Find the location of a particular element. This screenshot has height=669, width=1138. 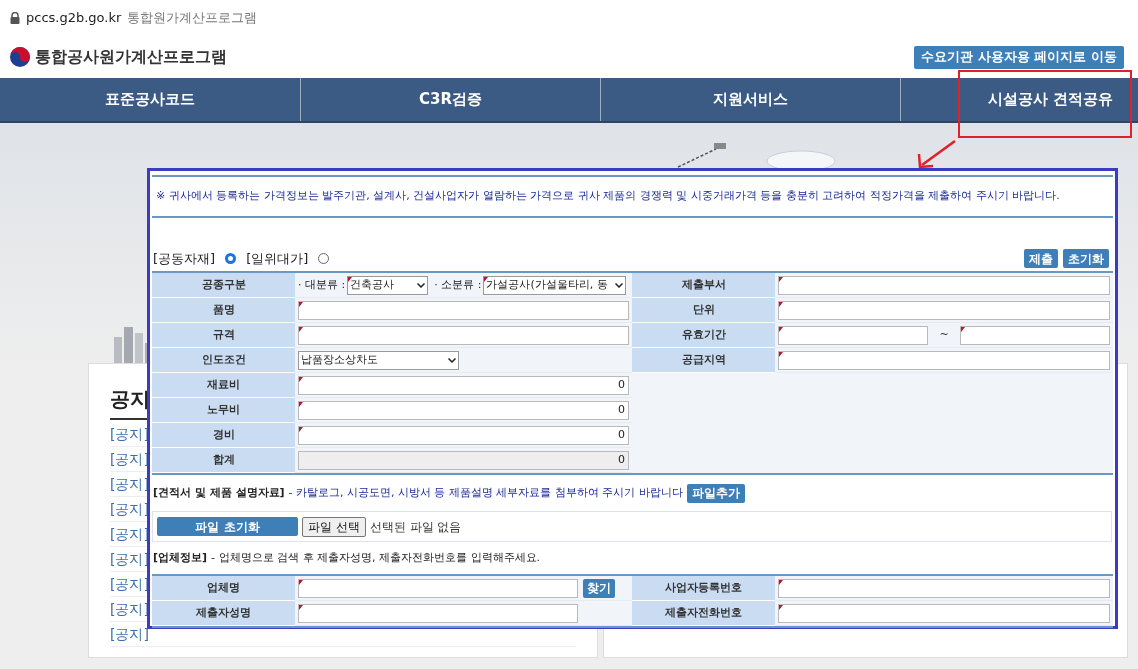

field-label: 제출부서 is located at coordinates (703, 285).